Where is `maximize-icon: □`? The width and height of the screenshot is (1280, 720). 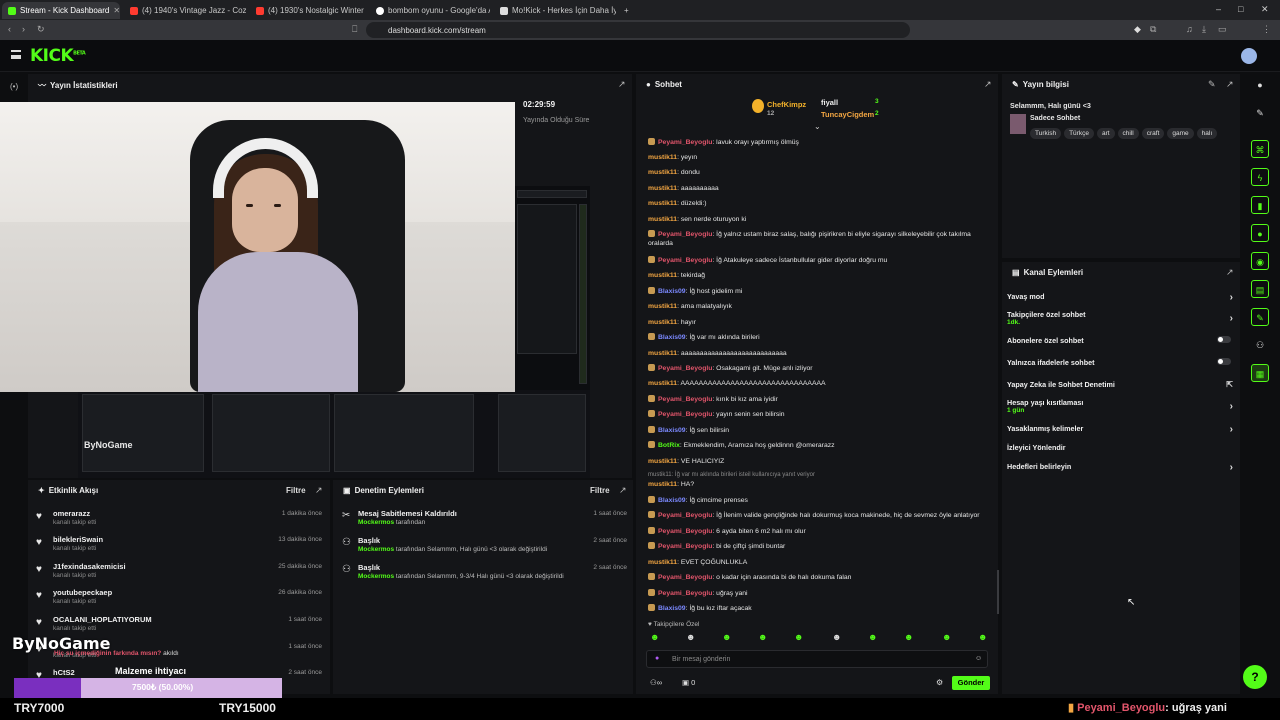
maximize-icon: □ is located at coordinates (1240, 9).